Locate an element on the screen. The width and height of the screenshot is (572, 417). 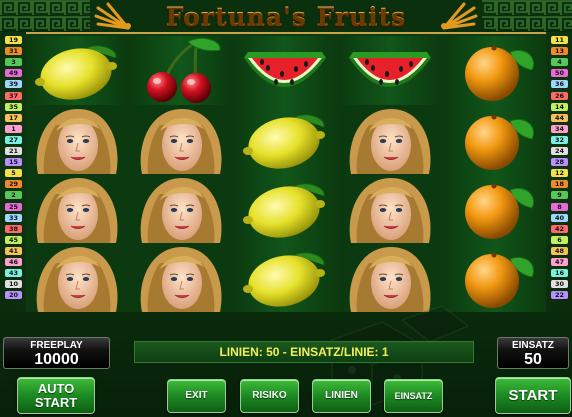
linien-button: LINIEN is located at coordinates (341, 396).